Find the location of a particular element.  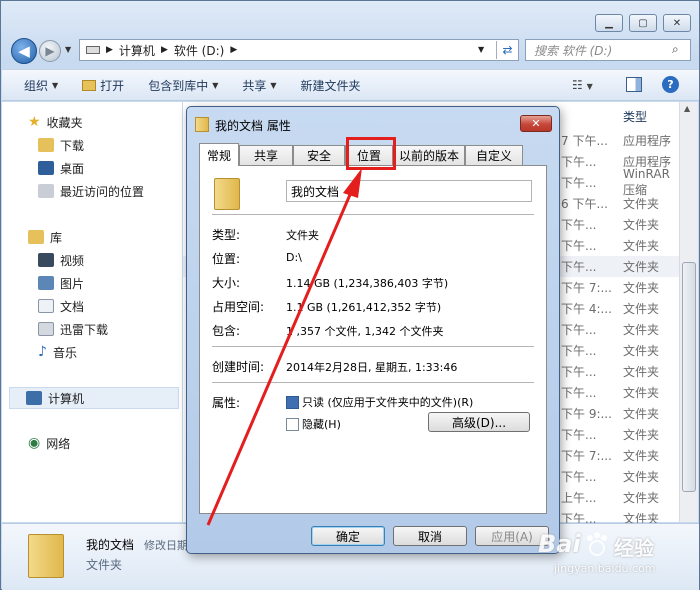

sidebar-libraries: 库 is located at coordinates (45, 237).